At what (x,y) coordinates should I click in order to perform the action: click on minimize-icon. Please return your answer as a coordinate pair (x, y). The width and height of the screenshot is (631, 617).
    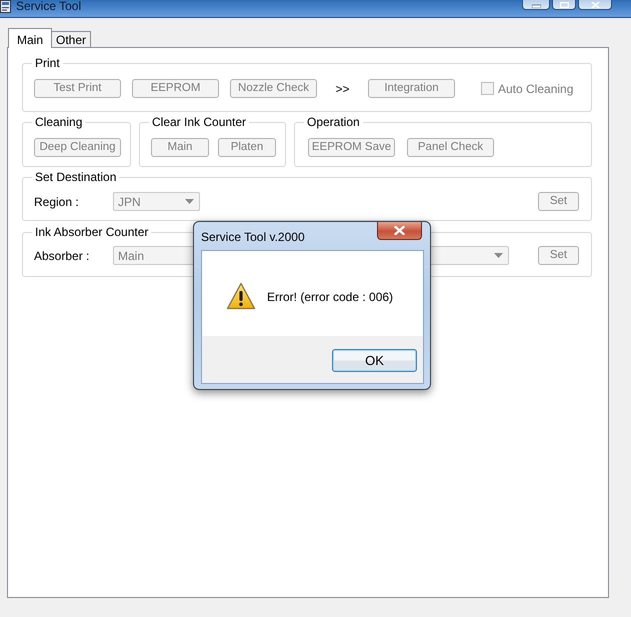
    Looking at the image, I should click on (536, 5).